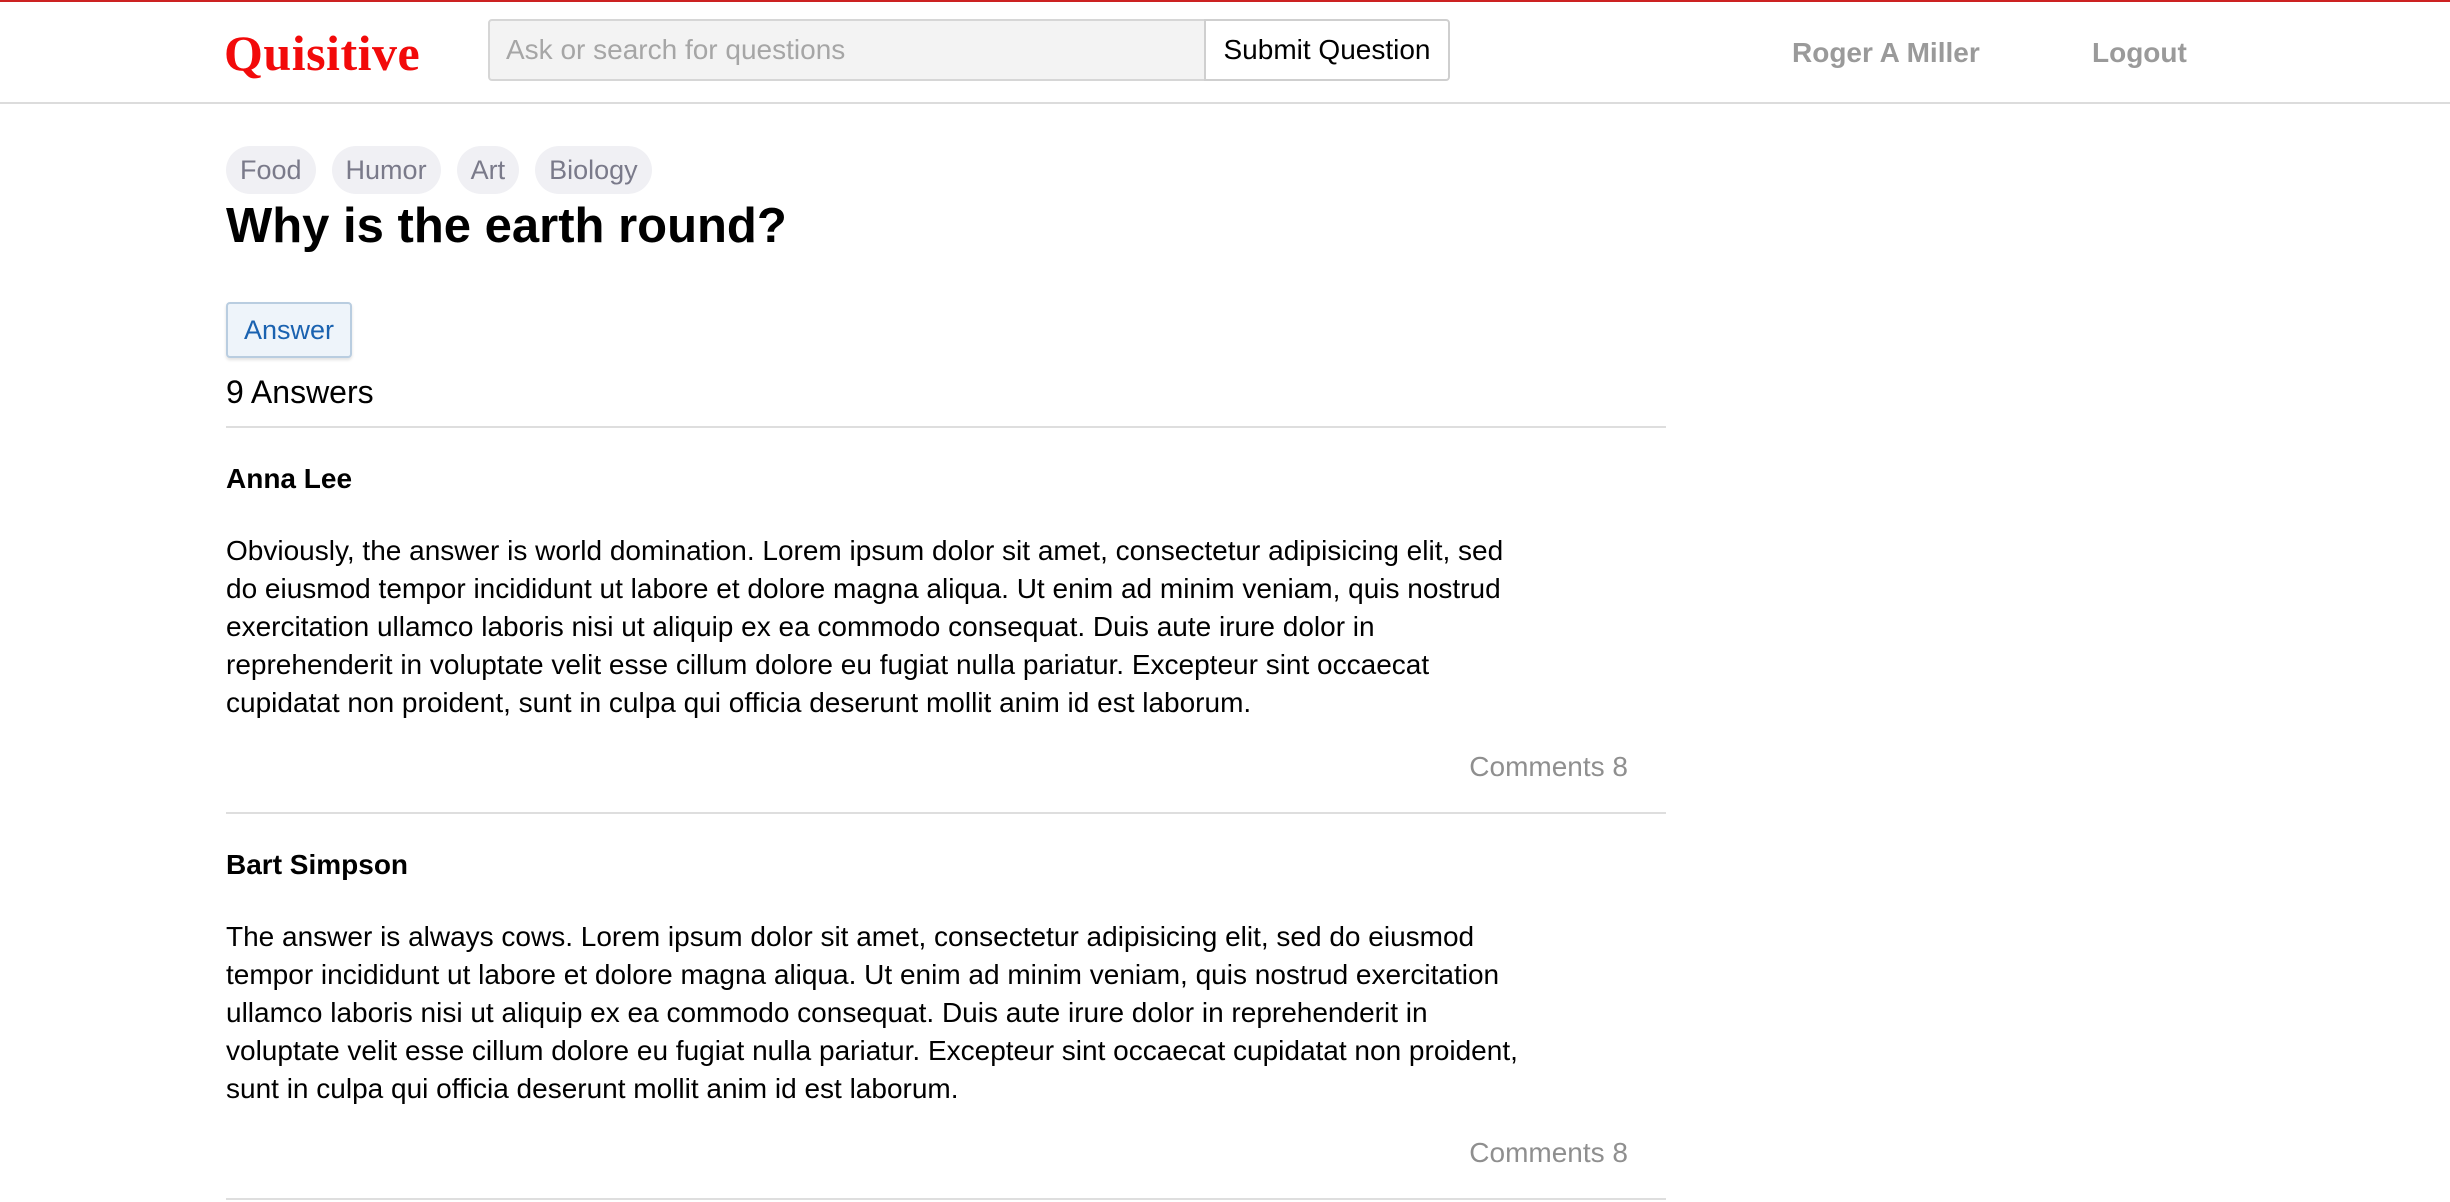 This screenshot has height=1202, width=2450. I want to click on question-title: Why is the earth round?, so click(506, 226).